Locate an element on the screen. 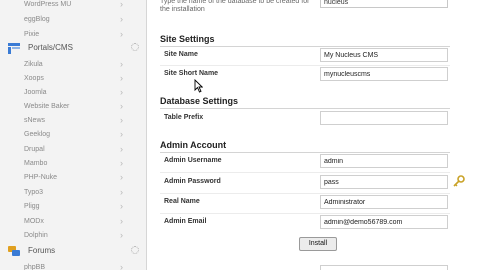  sidebar-item-label: Website Baker is located at coordinates (47, 106).